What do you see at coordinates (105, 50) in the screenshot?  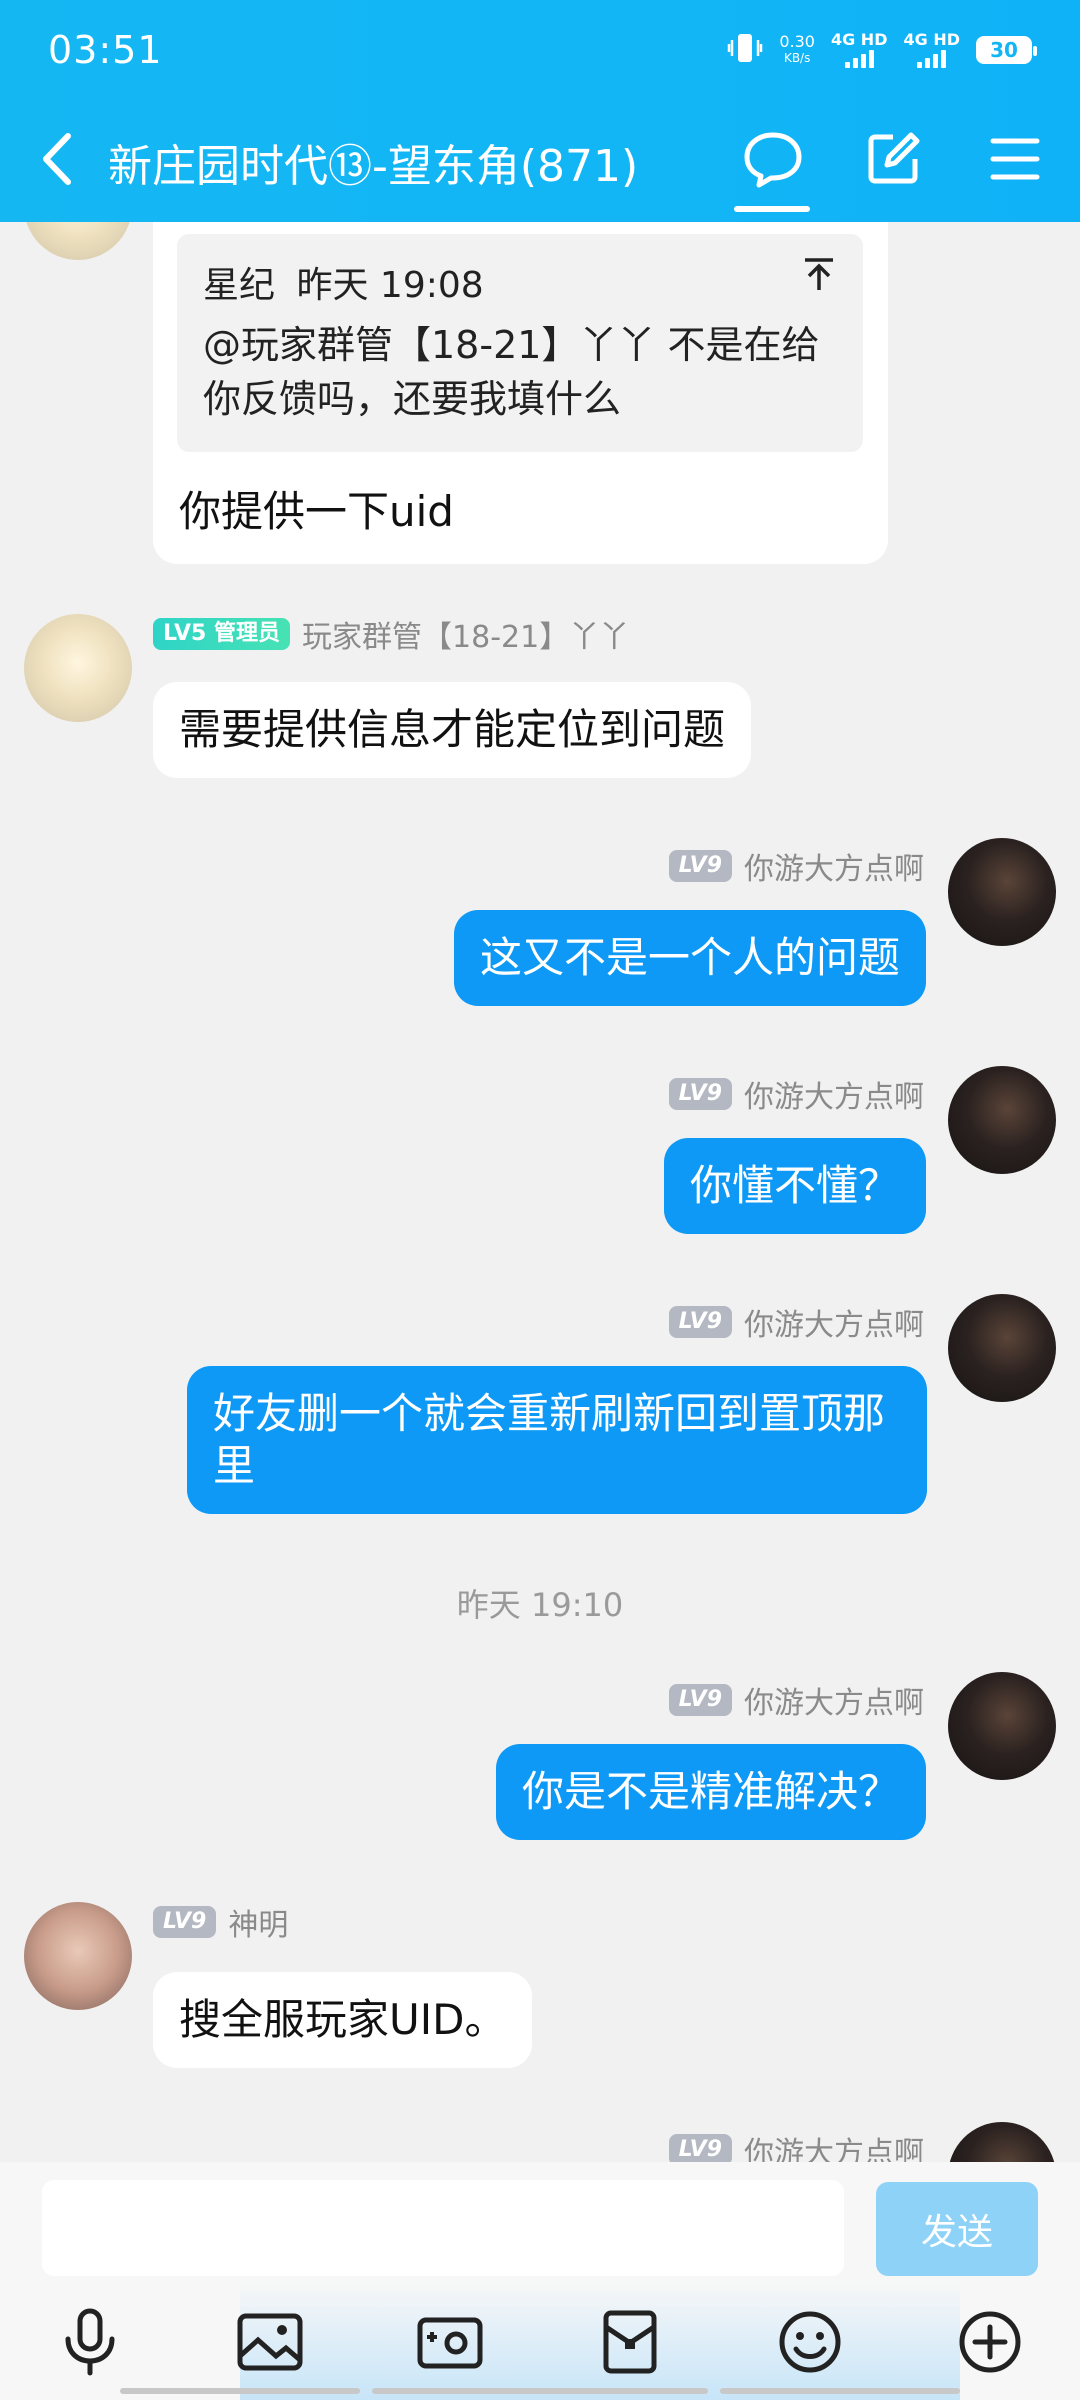 I see `status-time: 03:51` at bounding box center [105, 50].